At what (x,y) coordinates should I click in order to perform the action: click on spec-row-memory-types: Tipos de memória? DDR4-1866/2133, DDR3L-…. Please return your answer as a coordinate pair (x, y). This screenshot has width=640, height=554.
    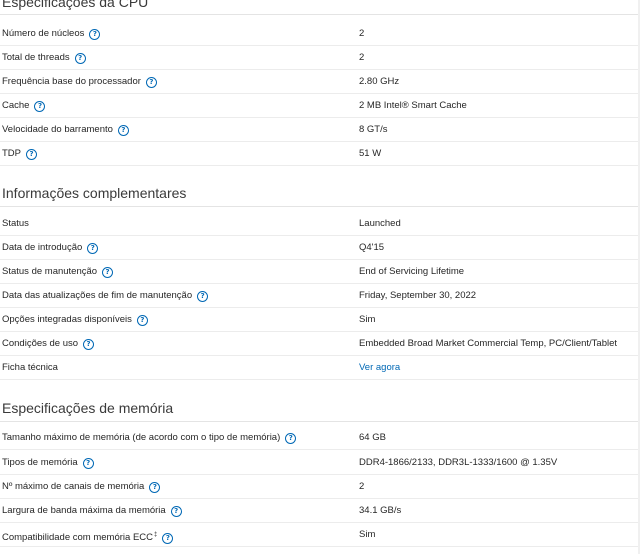
    Looking at the image, I should click on (320, 463).